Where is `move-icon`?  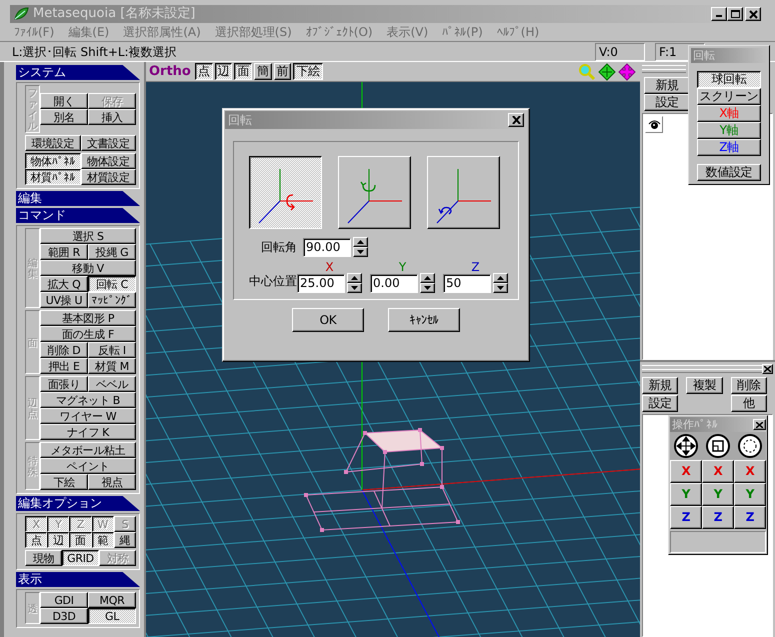 move-icon is located at coordinates (686, 446).